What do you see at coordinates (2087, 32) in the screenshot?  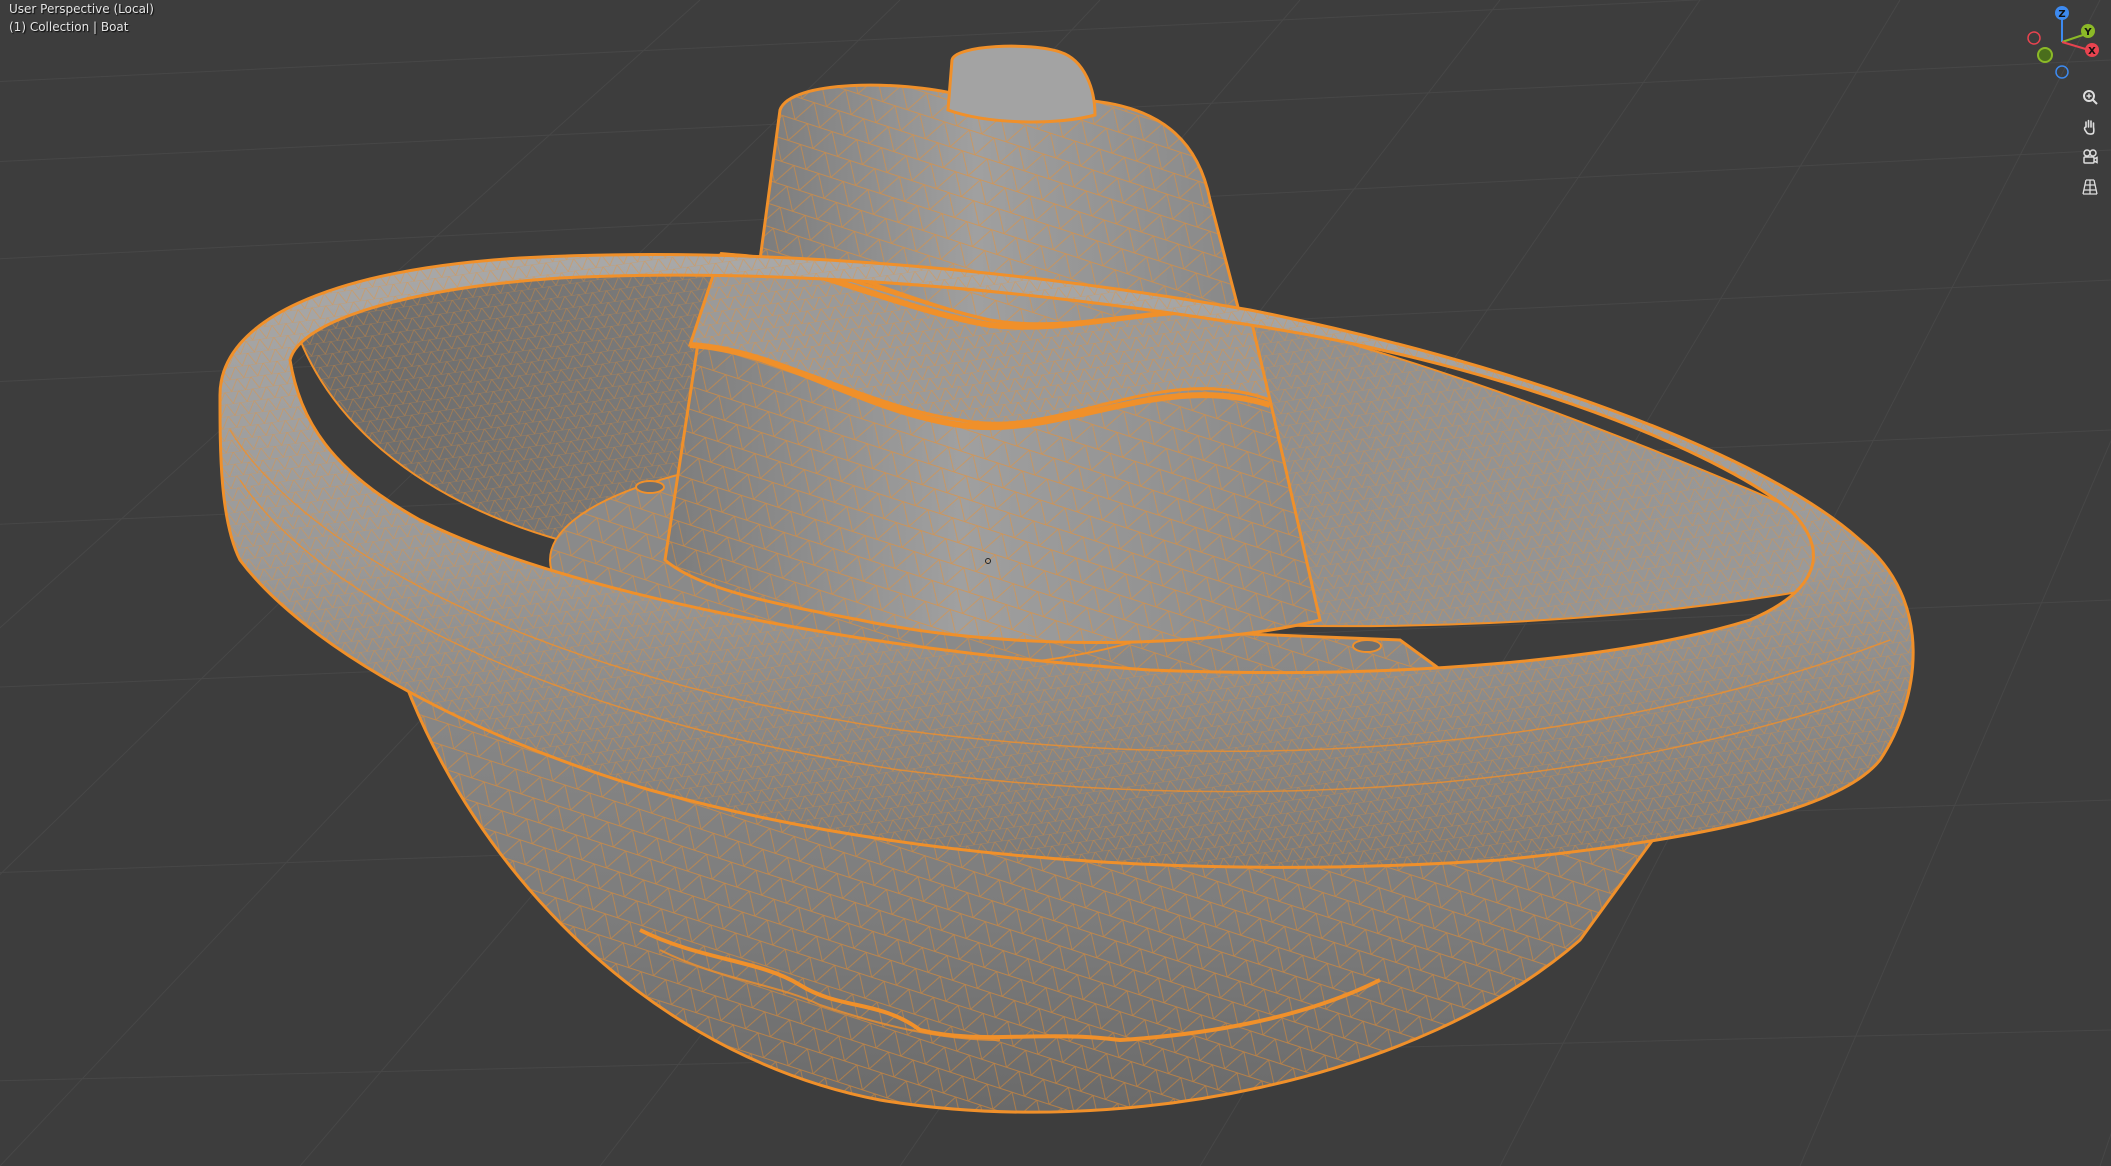 I see `gizmo-y-label: Y` at bounding box center [2087, 32].